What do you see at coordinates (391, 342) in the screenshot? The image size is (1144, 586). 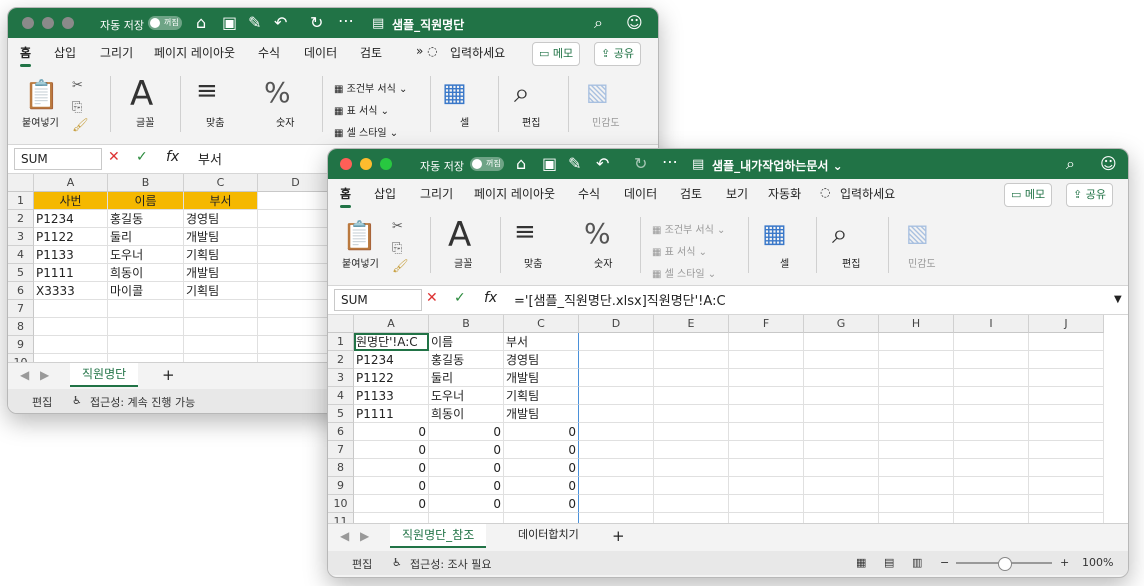 I see `table-cell: 원명단'!A:C` at bounding box center [391, 342].